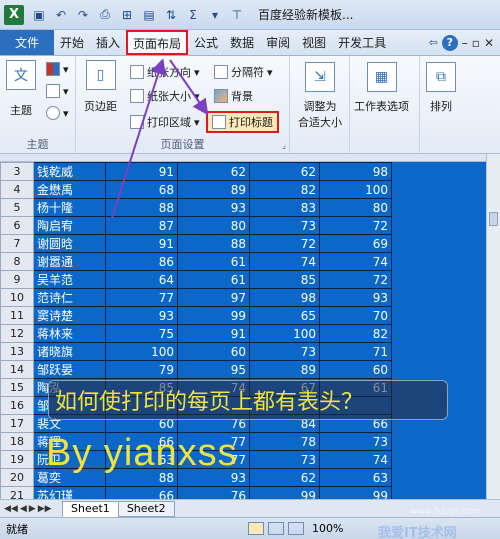 This screenshot has width=500, height=539. Describe the element at coordinates (284, 146) in the screenshot. I see `page-setup-launcher-icon: ⌟` at that location.